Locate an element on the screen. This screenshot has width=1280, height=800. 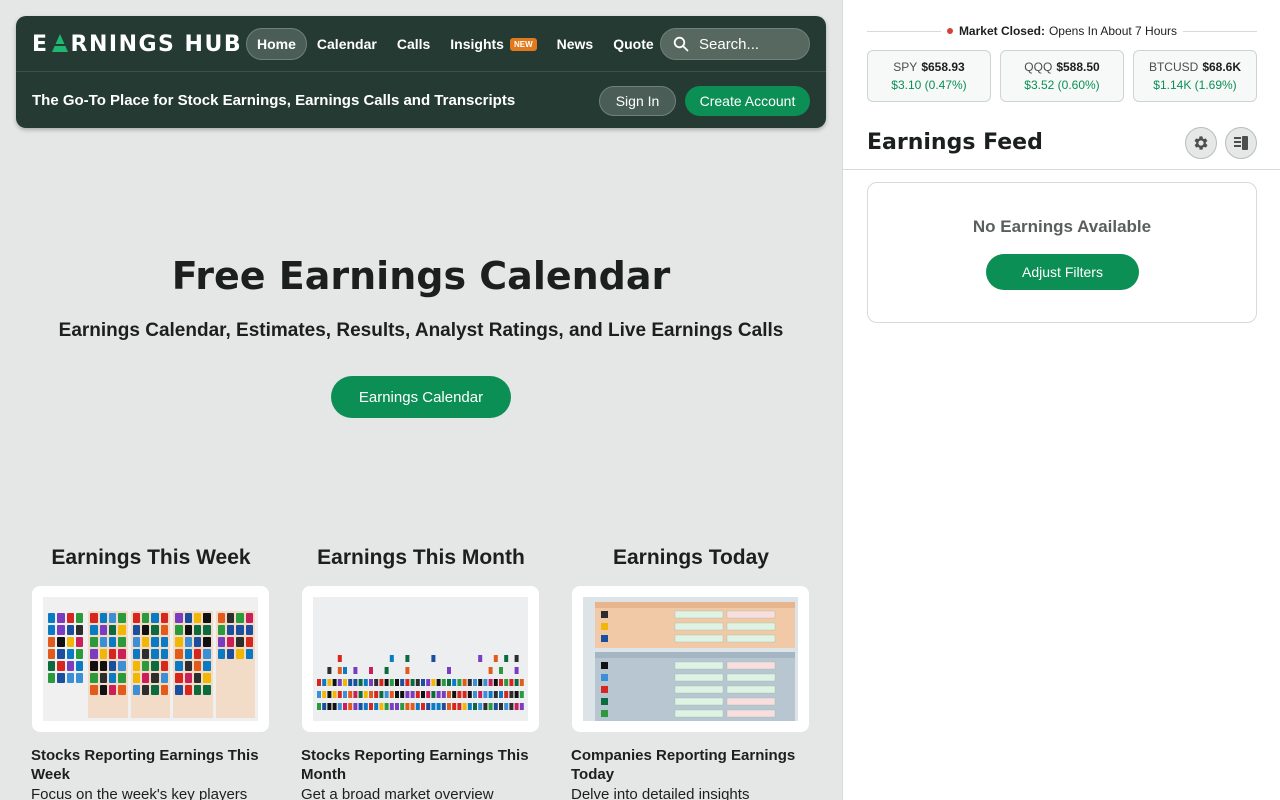
search-box is located at coordinates (735, 44).